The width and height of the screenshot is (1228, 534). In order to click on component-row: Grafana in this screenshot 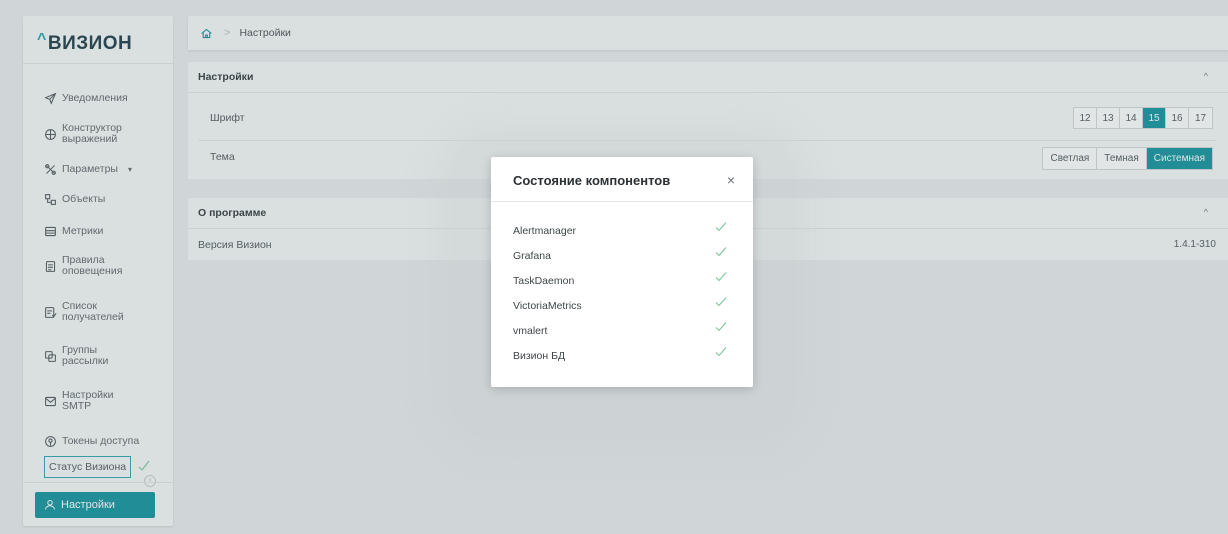, I will do `click(621, 256)`.